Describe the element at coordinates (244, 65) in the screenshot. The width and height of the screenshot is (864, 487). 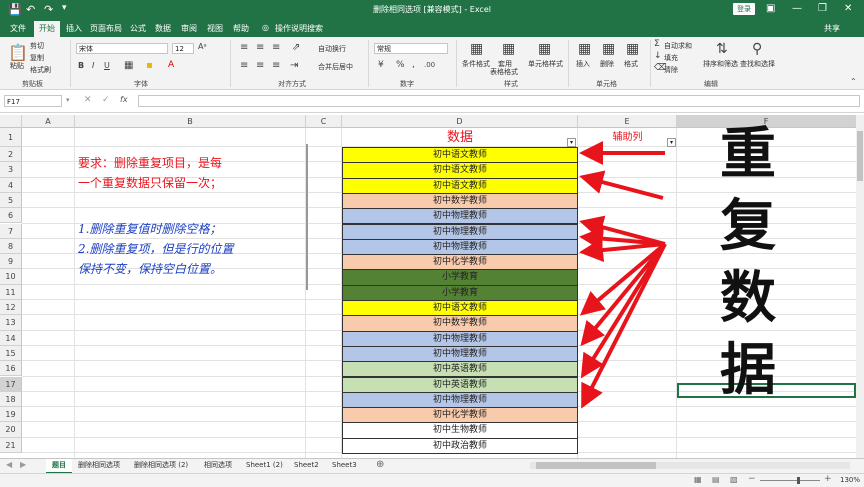
I see `align-left-icon: ≡` at that location.